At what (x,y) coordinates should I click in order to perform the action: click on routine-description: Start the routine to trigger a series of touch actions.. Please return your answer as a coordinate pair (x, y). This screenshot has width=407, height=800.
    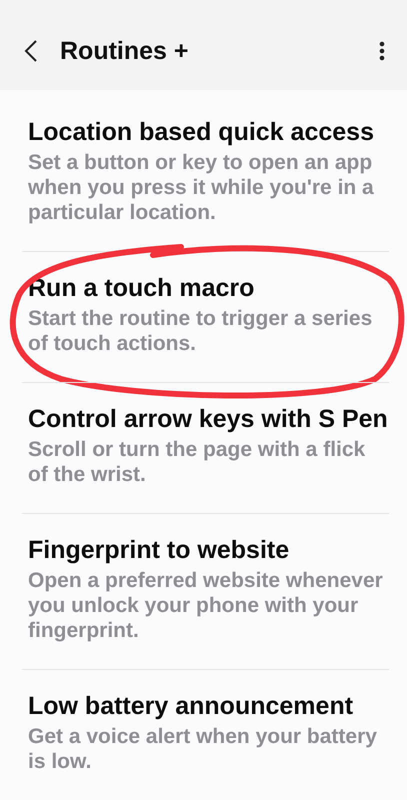
    Looking at the image, I should click on (201, 331).